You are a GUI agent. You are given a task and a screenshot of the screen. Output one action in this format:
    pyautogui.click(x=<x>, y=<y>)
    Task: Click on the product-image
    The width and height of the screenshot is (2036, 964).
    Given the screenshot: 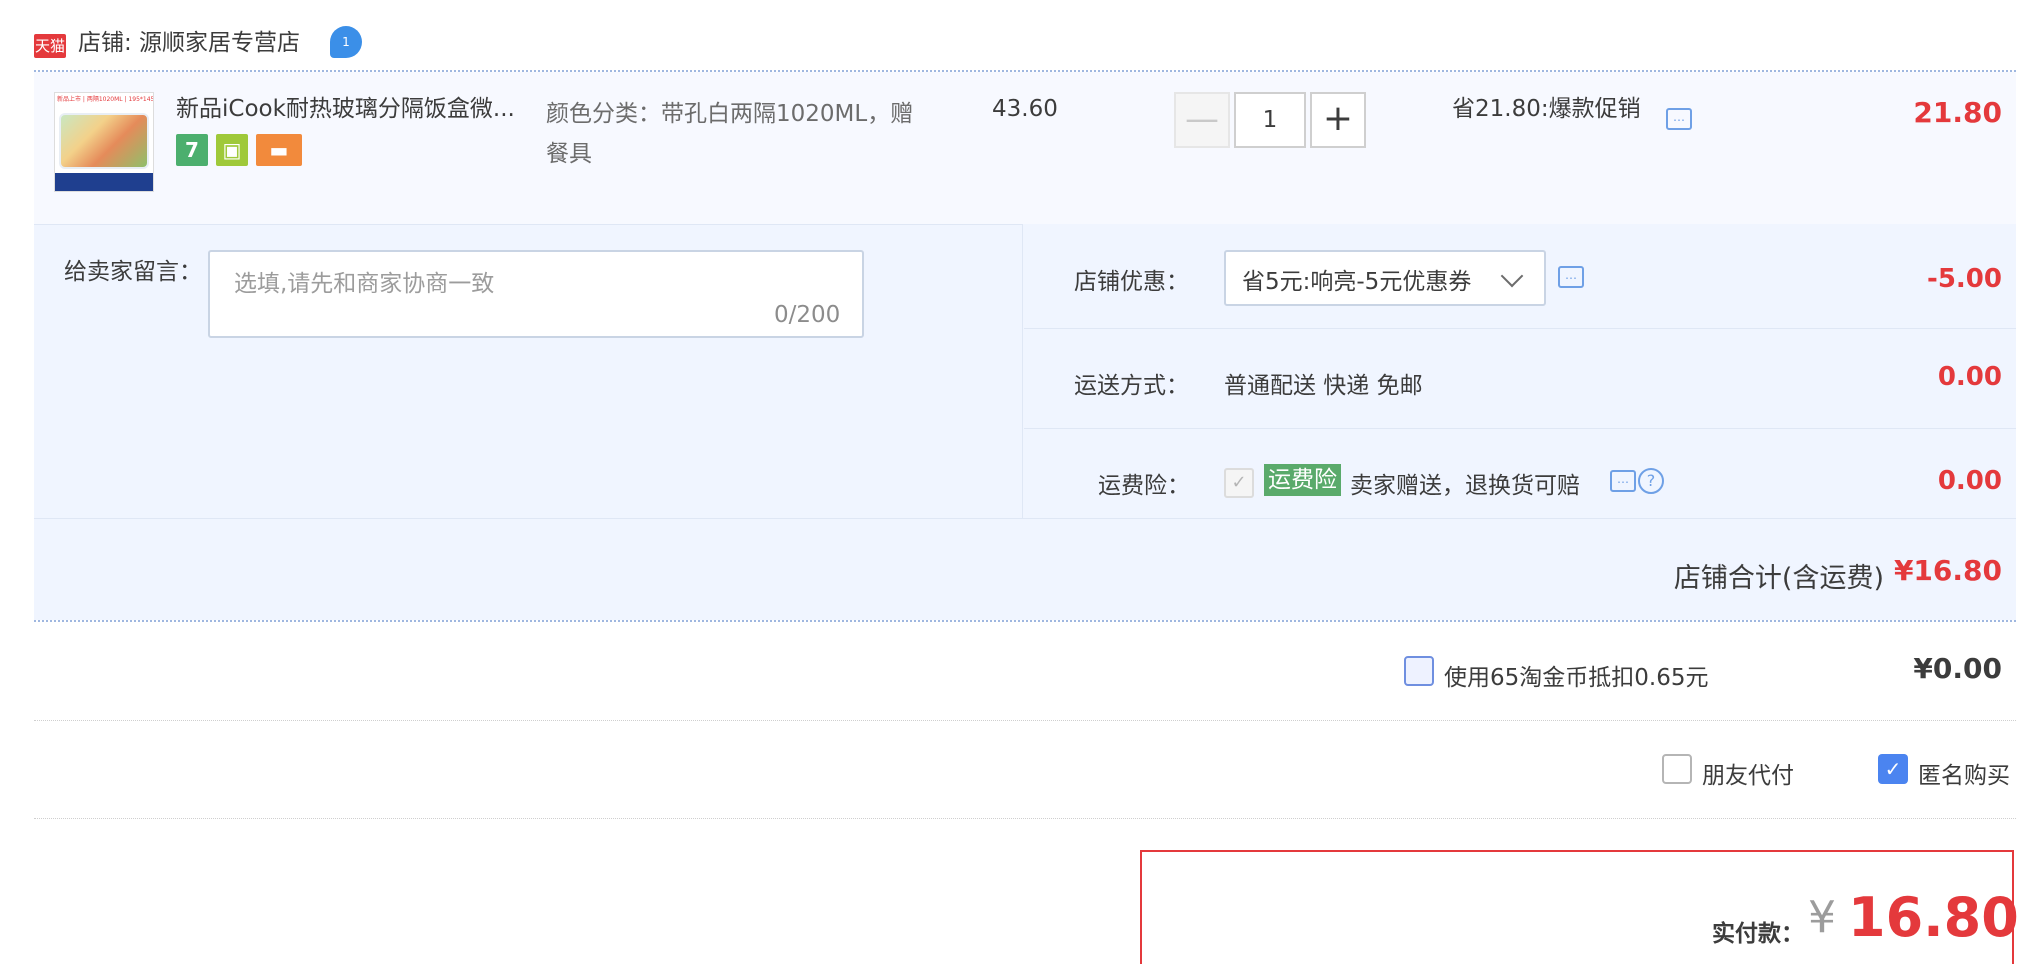 What is the action you would take?
    pyautogui.click(x=104, y=141)
    